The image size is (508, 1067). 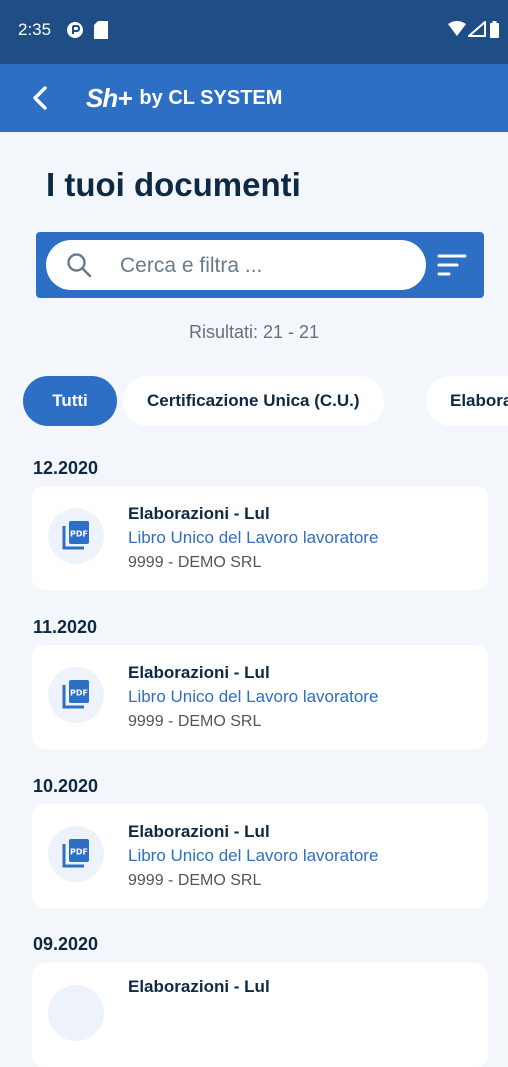 I want to click on sd-card-icon, so click(x=101, y=32).